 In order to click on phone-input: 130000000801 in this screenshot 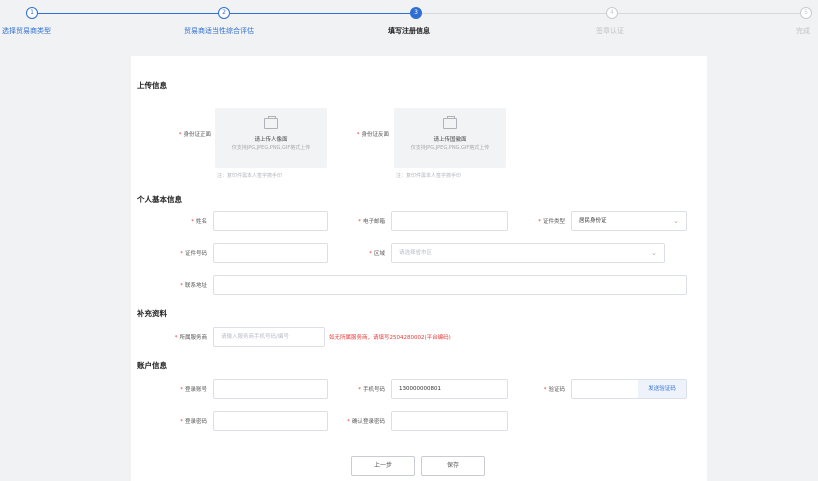, I will do `click(449, 389)`.